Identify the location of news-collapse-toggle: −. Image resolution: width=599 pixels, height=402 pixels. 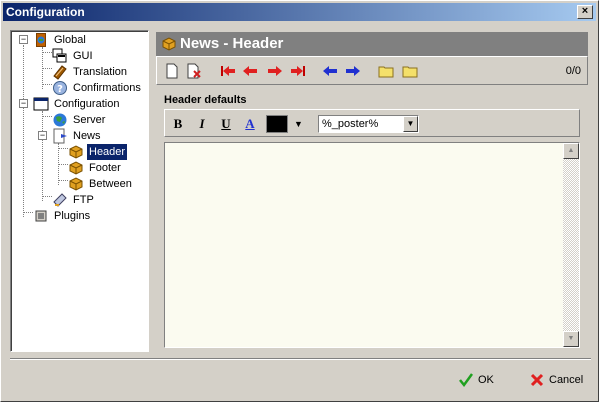
(42, 135).